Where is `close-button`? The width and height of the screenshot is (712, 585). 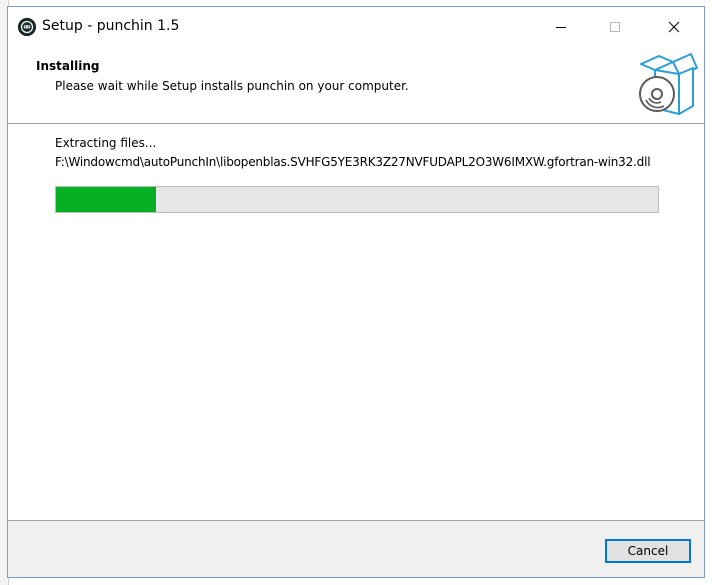
close-button is located at coordinates (674, 27).